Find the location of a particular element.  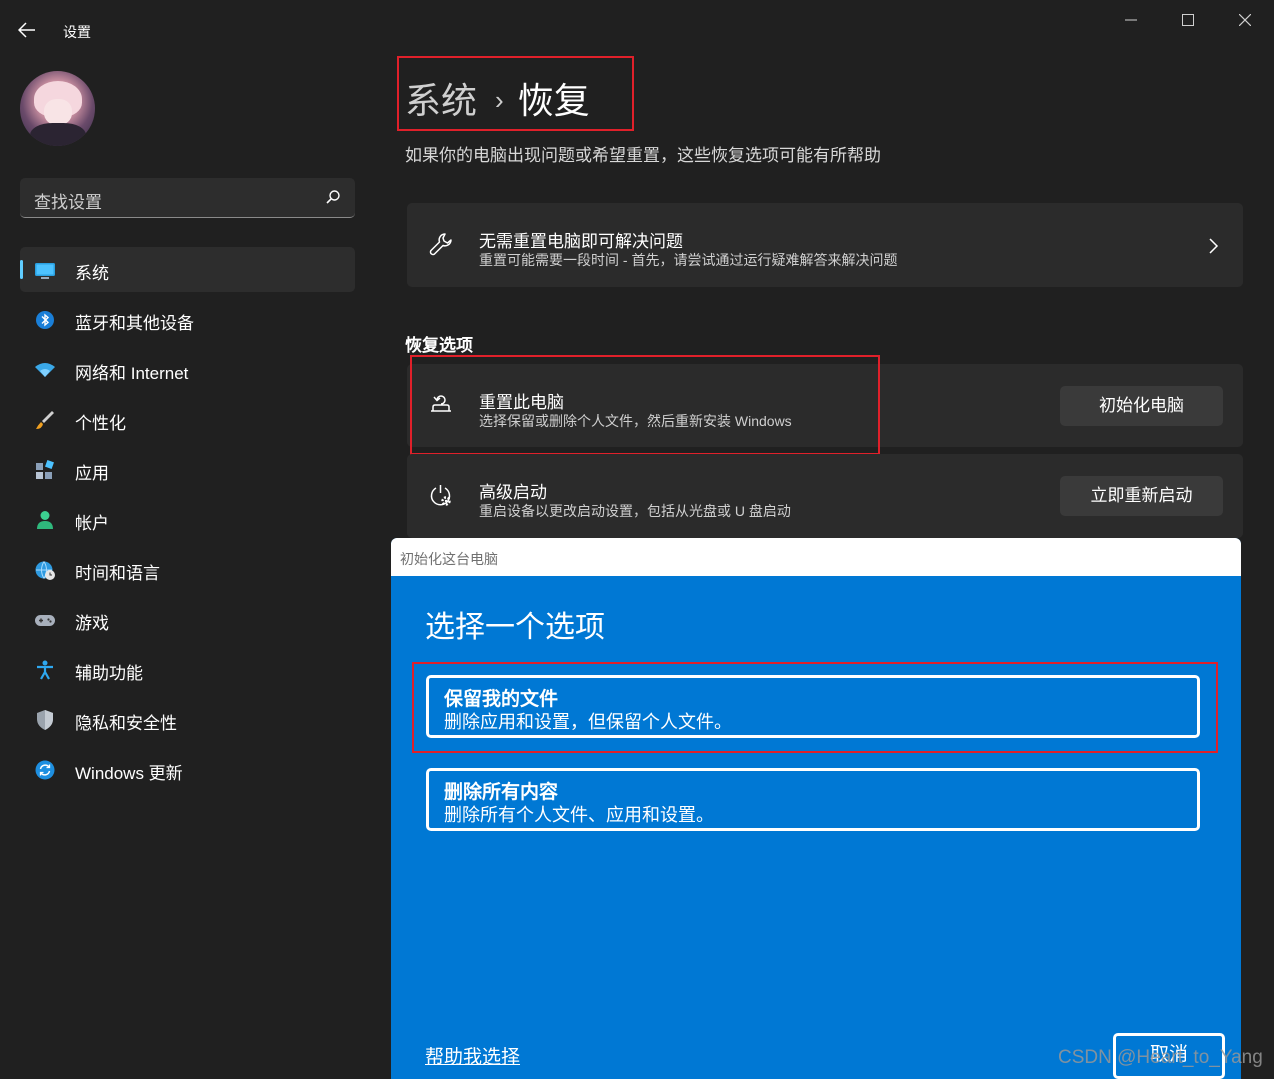

breadcrumb: 系统 › 恢复 is located at coordinates (497, 98).